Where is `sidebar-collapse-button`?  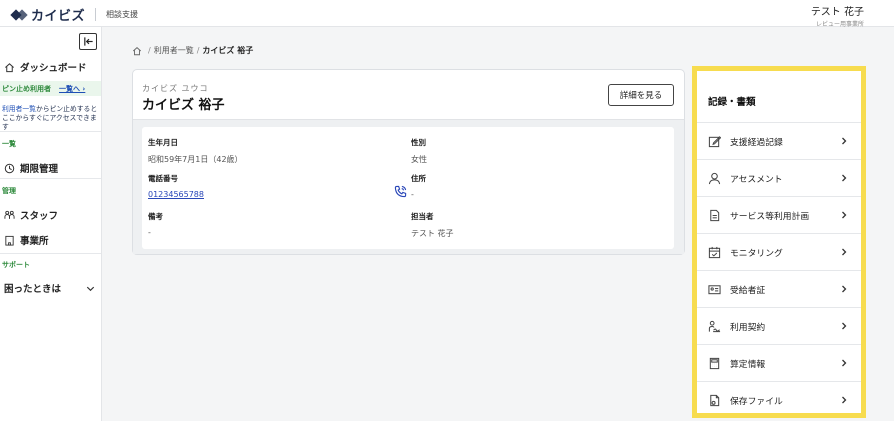 sidebar-collapse-button is located at coordinates (88, 41).